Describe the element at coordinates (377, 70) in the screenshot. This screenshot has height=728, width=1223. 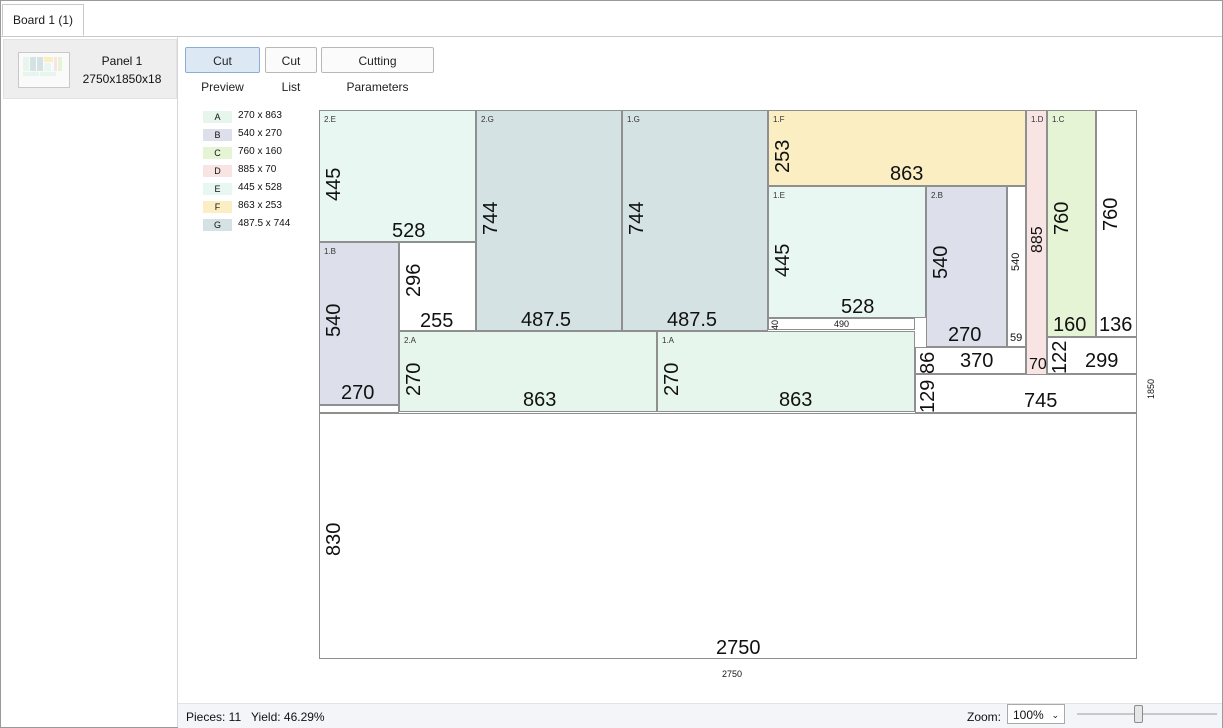
I see `cutting-parameters-button: Cutting Parameters` at that location.